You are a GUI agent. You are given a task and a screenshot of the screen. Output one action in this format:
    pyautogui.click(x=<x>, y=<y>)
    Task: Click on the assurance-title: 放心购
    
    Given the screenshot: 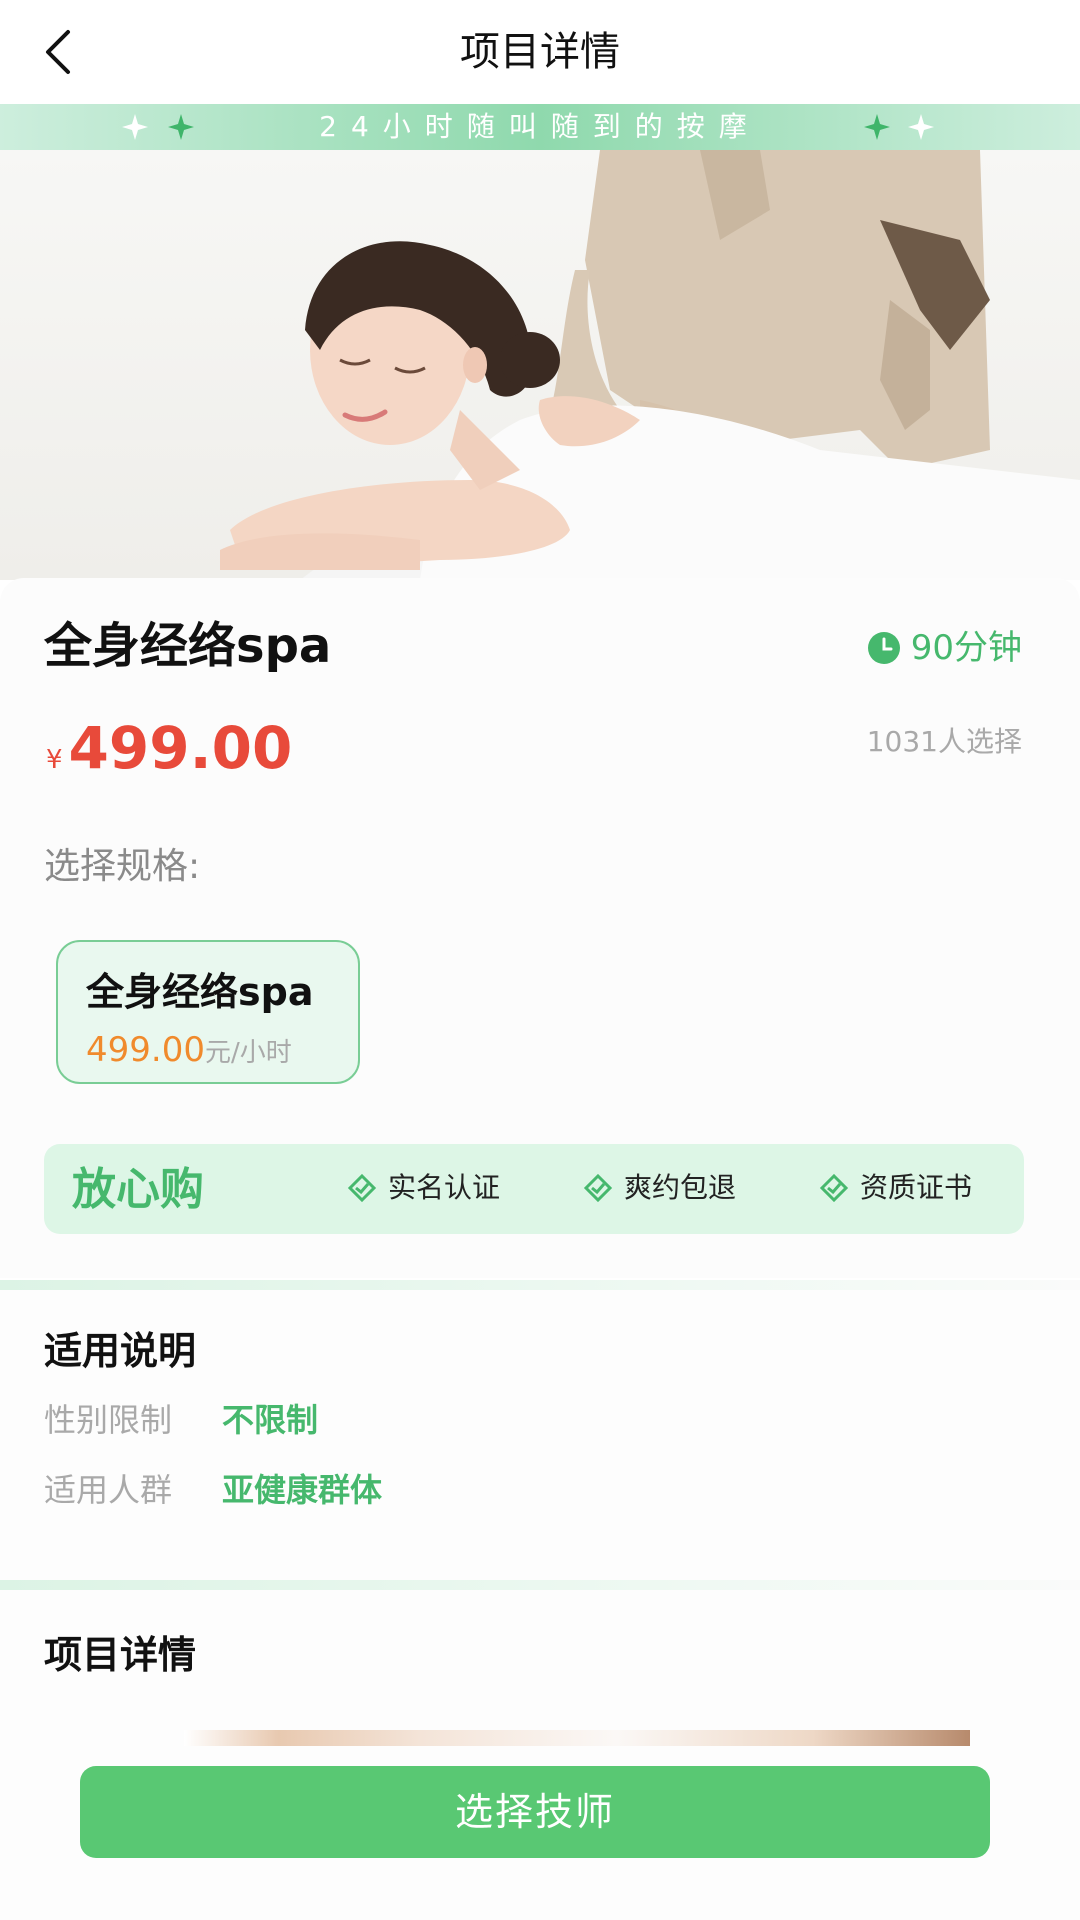 What is the action you would take?
    pyautogui.click(x=138, y=1189)
    